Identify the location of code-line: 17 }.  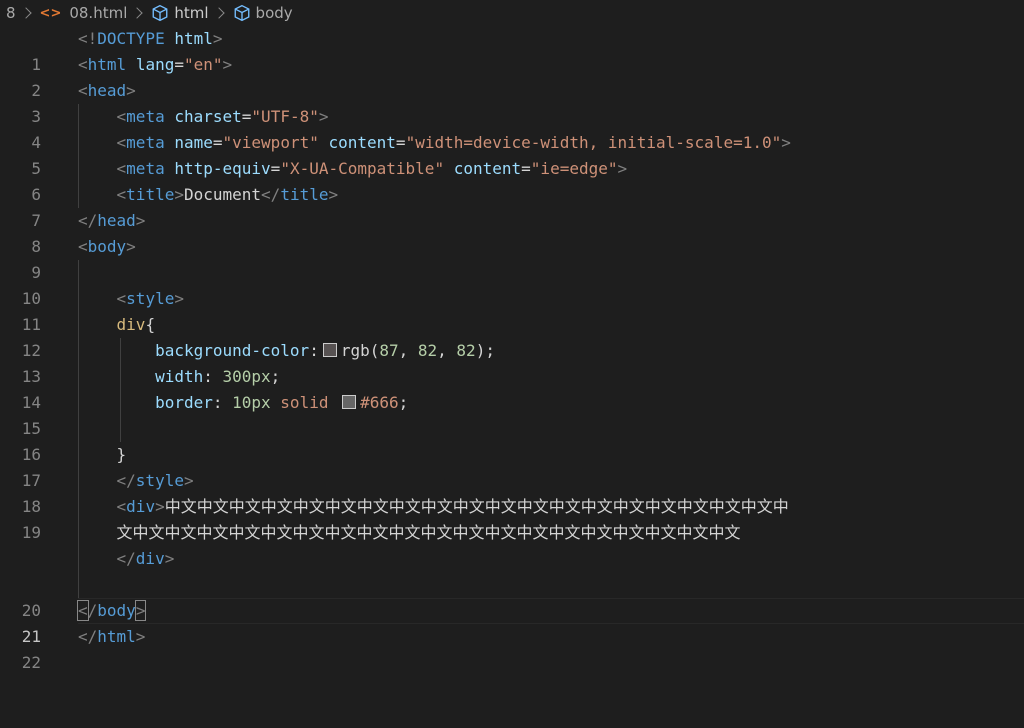
(512, 466).